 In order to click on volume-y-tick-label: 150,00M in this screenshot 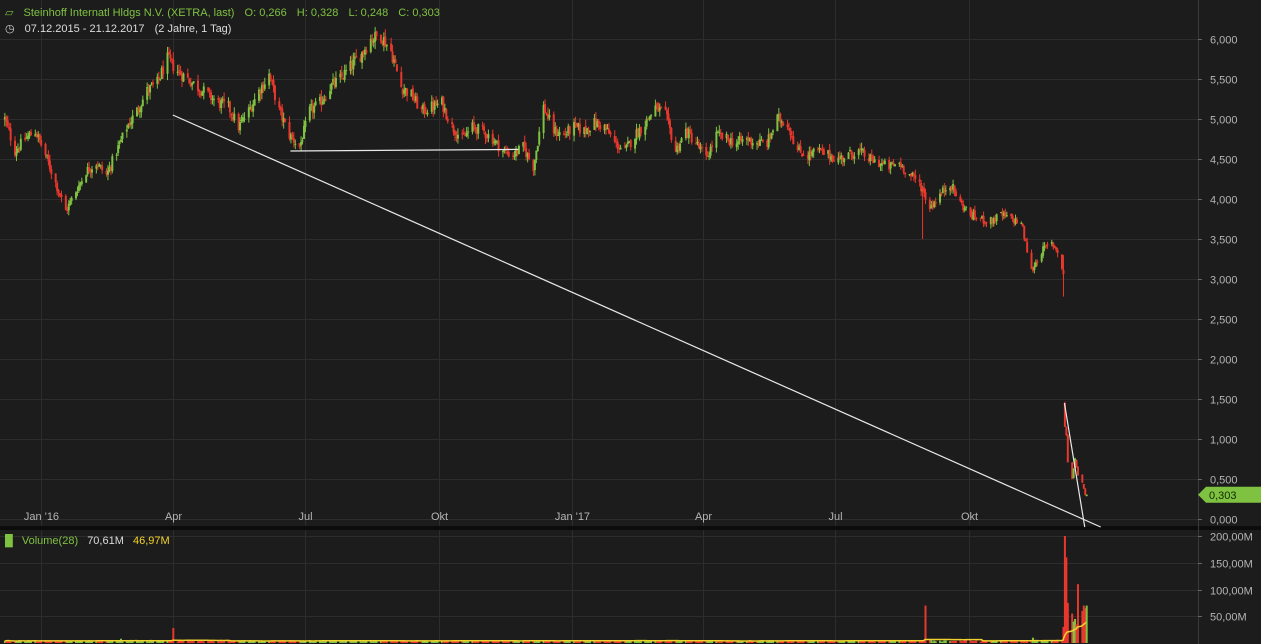, I will do `click(1231, 565)`.